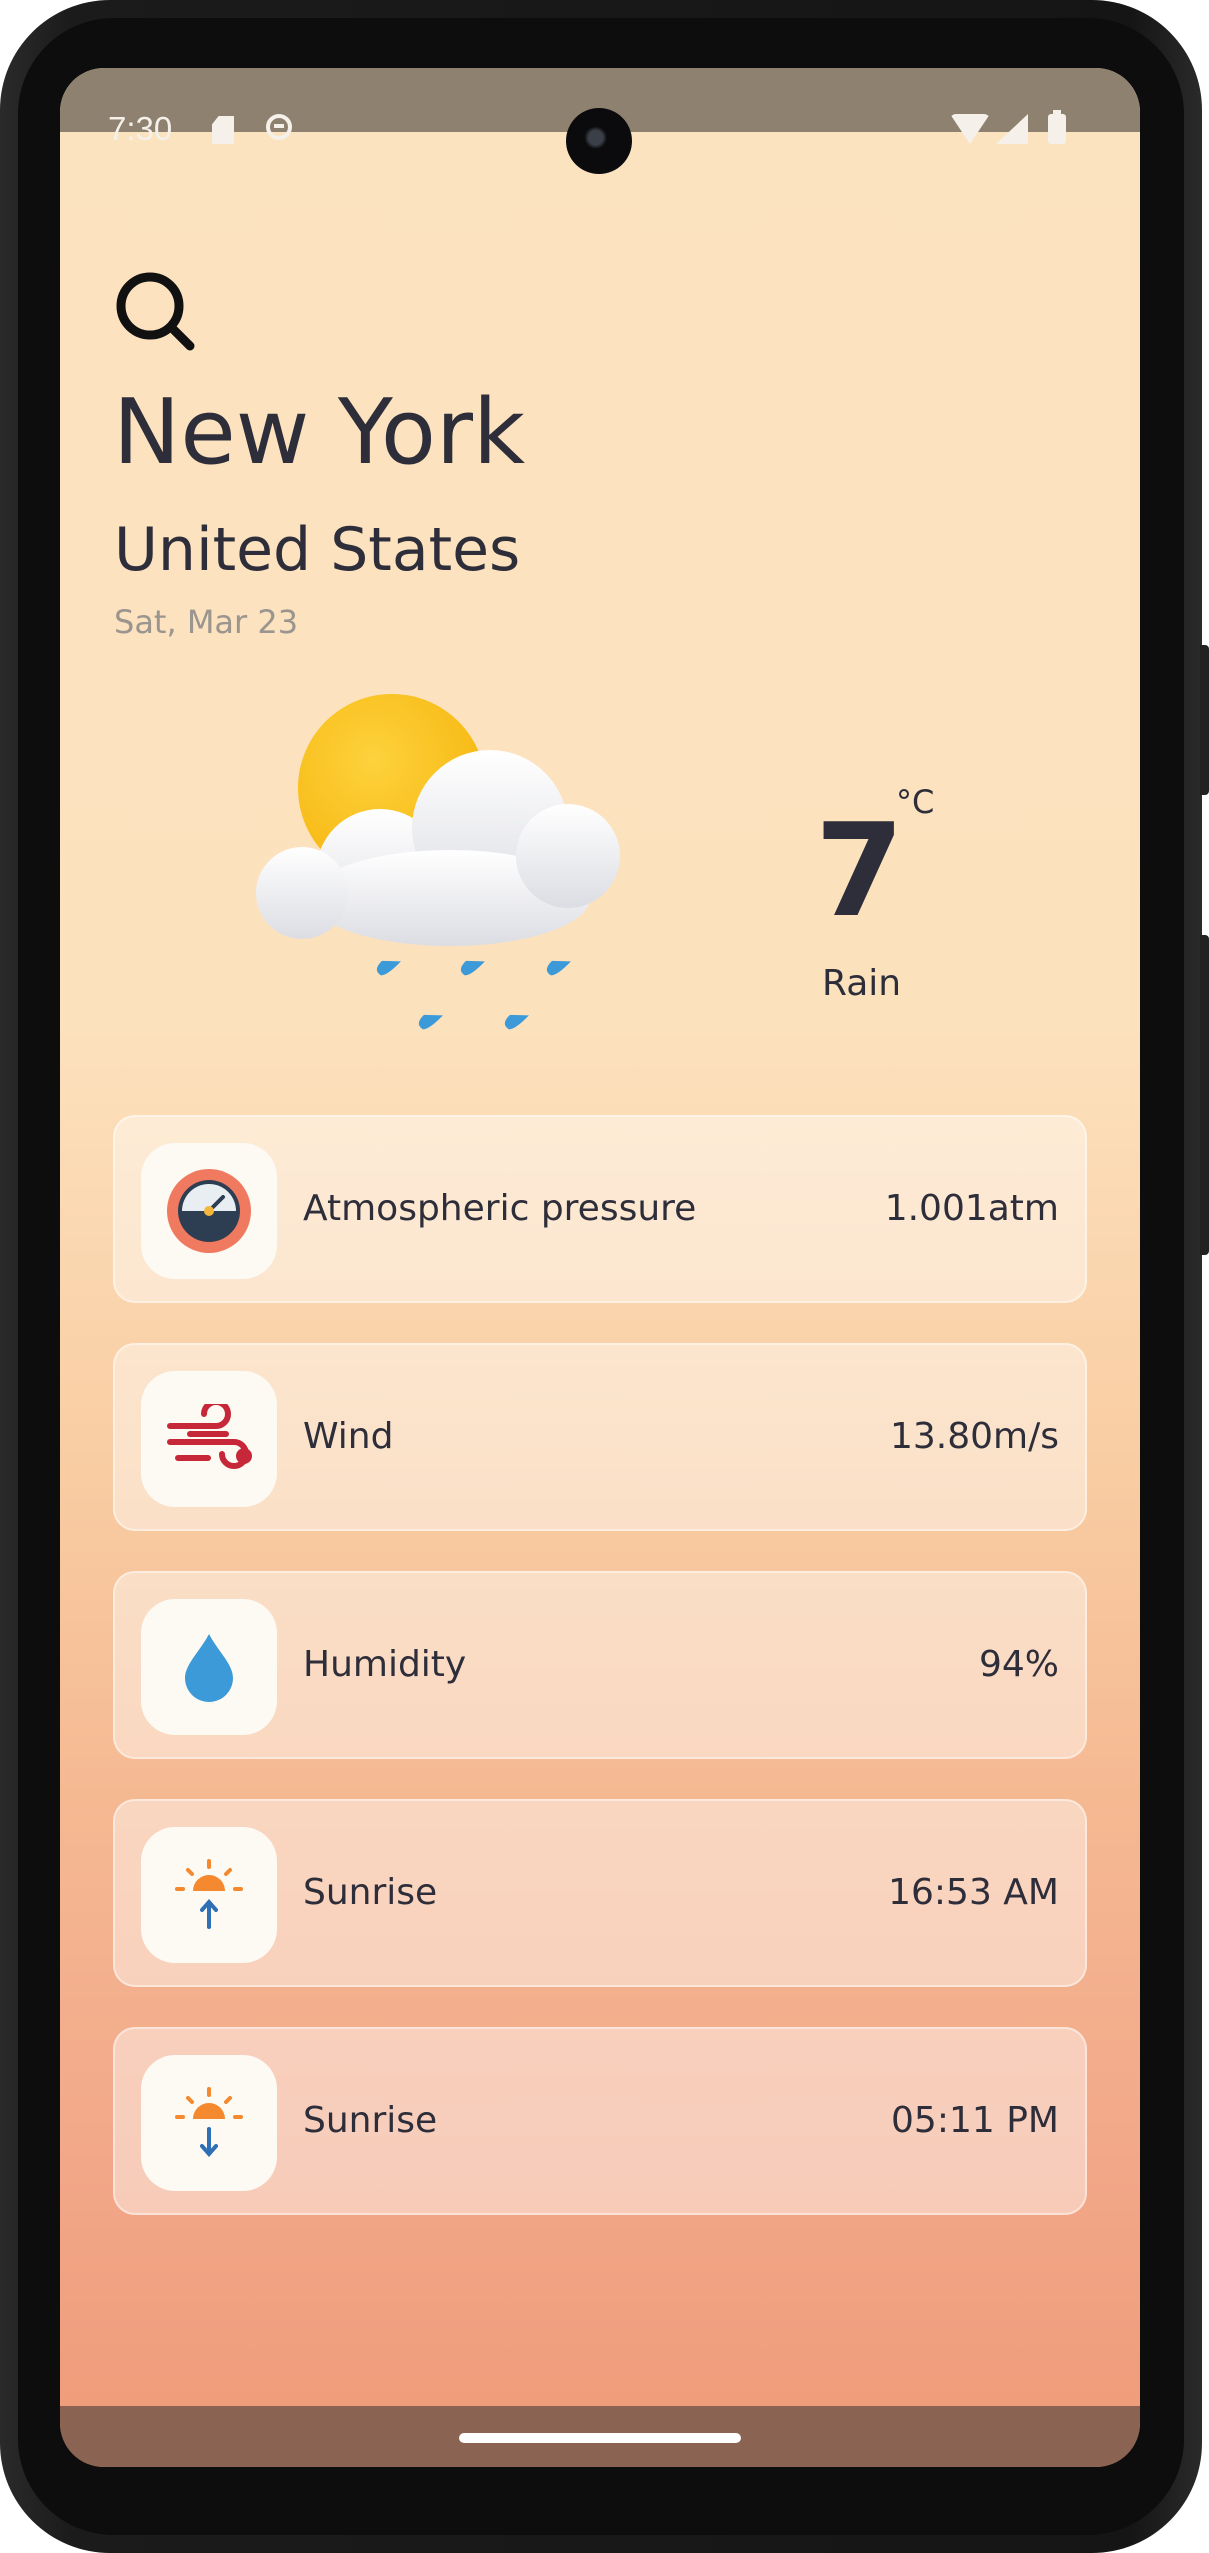  Describe the element at coordinates (970, 129) in the screenshot. I see `wifi-icon` at that location.